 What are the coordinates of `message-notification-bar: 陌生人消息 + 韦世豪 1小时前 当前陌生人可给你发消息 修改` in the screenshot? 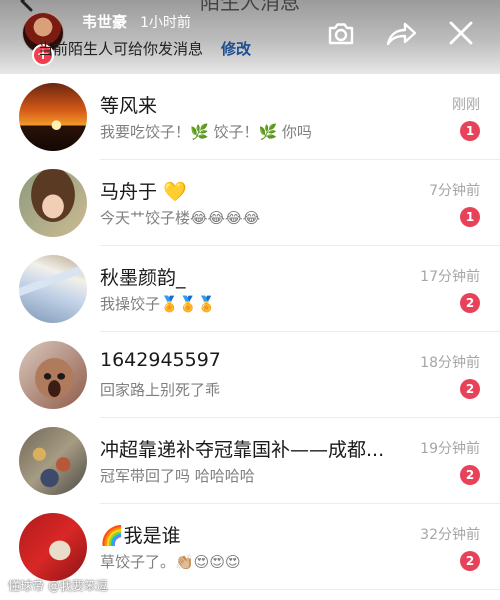 It's located at (250, 37).